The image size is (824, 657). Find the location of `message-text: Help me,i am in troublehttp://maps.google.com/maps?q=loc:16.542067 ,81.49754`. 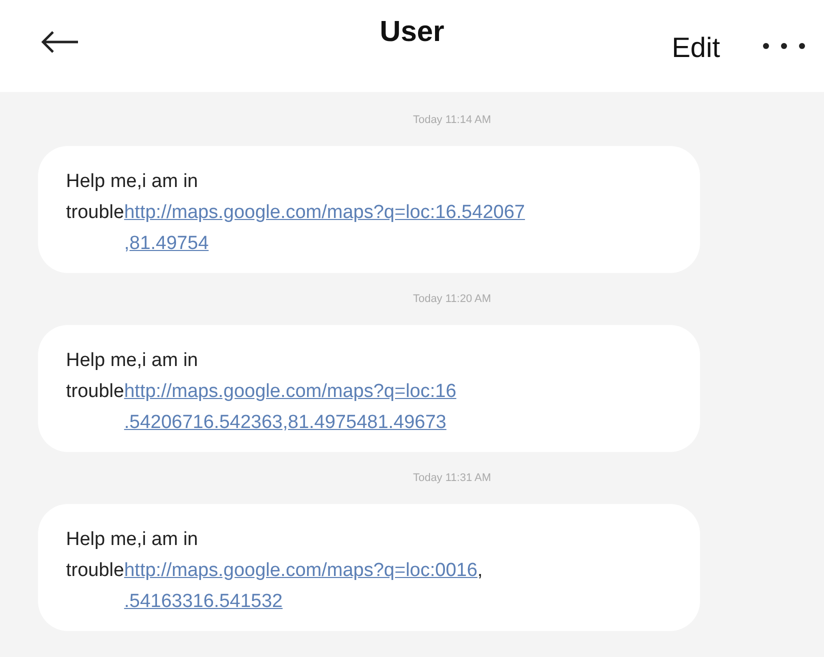

message-text: Help me,i am in troublehttp://maps.google.com/maps?q=loc:16.542067 ,81.49754 is located at coordinates (371, 212).